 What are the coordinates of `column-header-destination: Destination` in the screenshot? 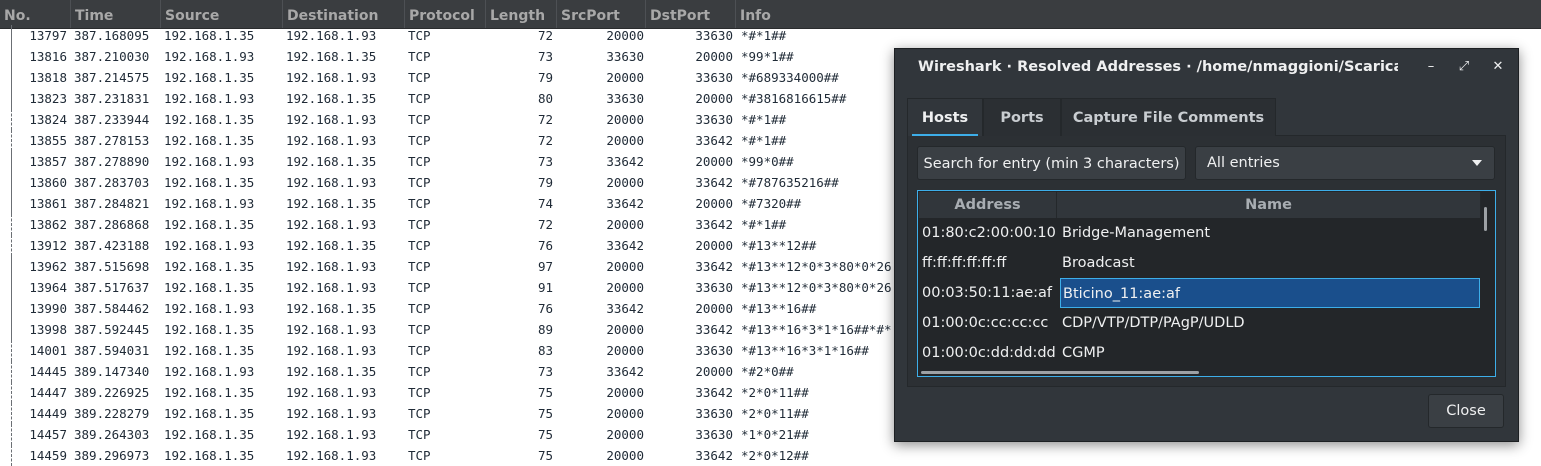 It's located at (343, 14).